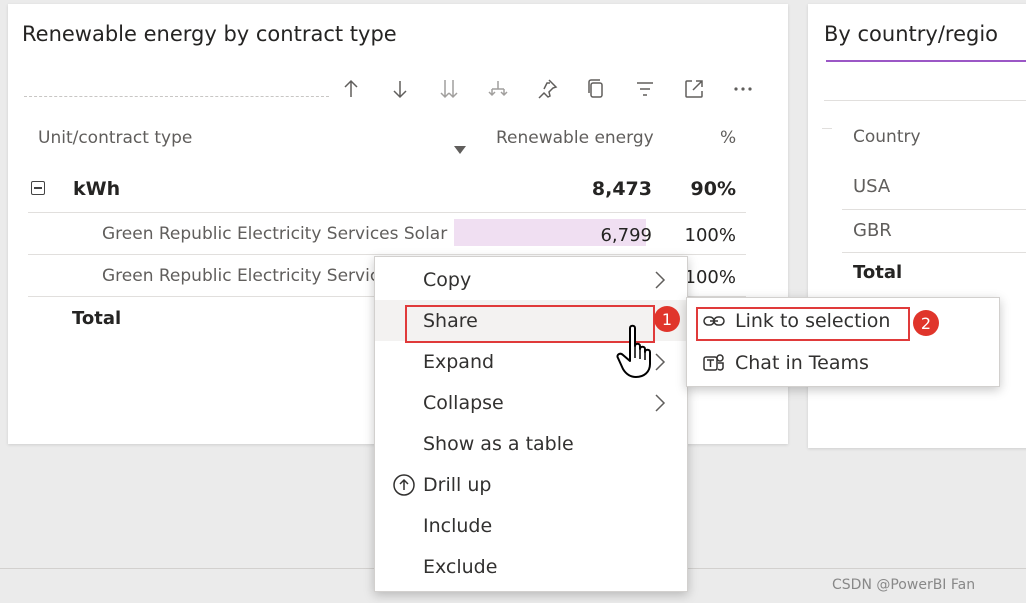 The width and height of the screenshot is (1026, 603). Describe the element at coordinates (802, 363) in the screenshot. I see `submenu-item-label: Chat in Teams` at that location.